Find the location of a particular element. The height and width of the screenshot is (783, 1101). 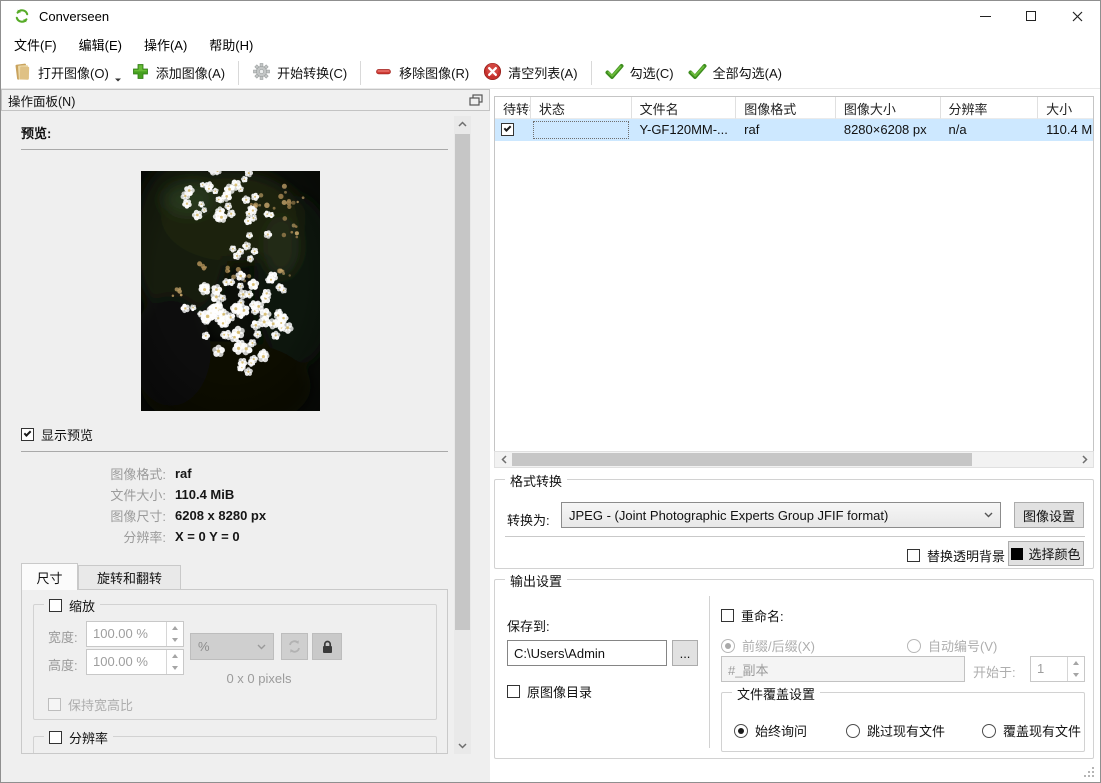

app-recycle-icon is located at coordinates (22, 16).